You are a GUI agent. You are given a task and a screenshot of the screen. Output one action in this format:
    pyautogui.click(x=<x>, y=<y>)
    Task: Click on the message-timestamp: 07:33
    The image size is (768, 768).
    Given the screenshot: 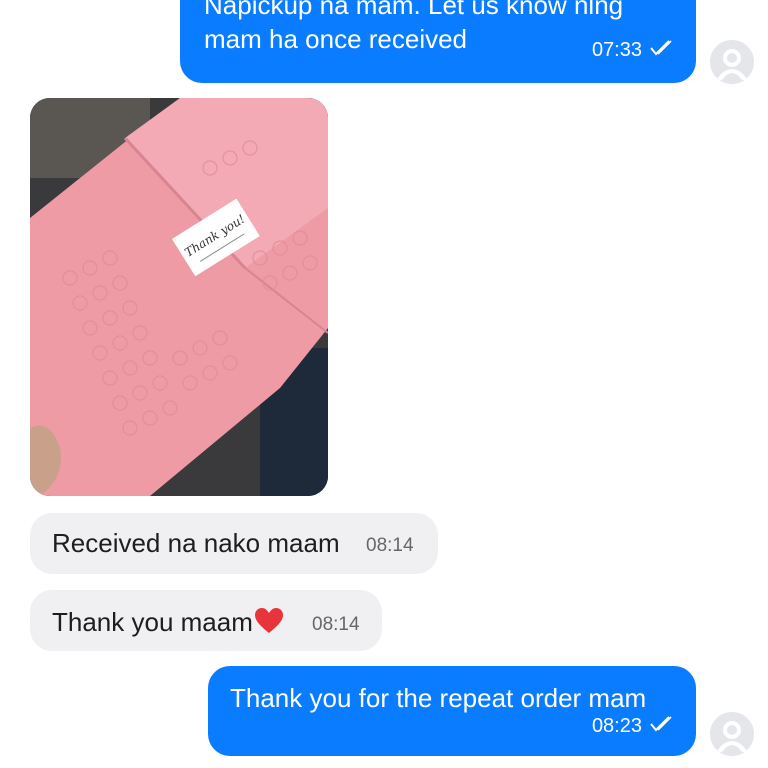 What is the action you would take?
    pyautogui.click(x=616, y=50)
    